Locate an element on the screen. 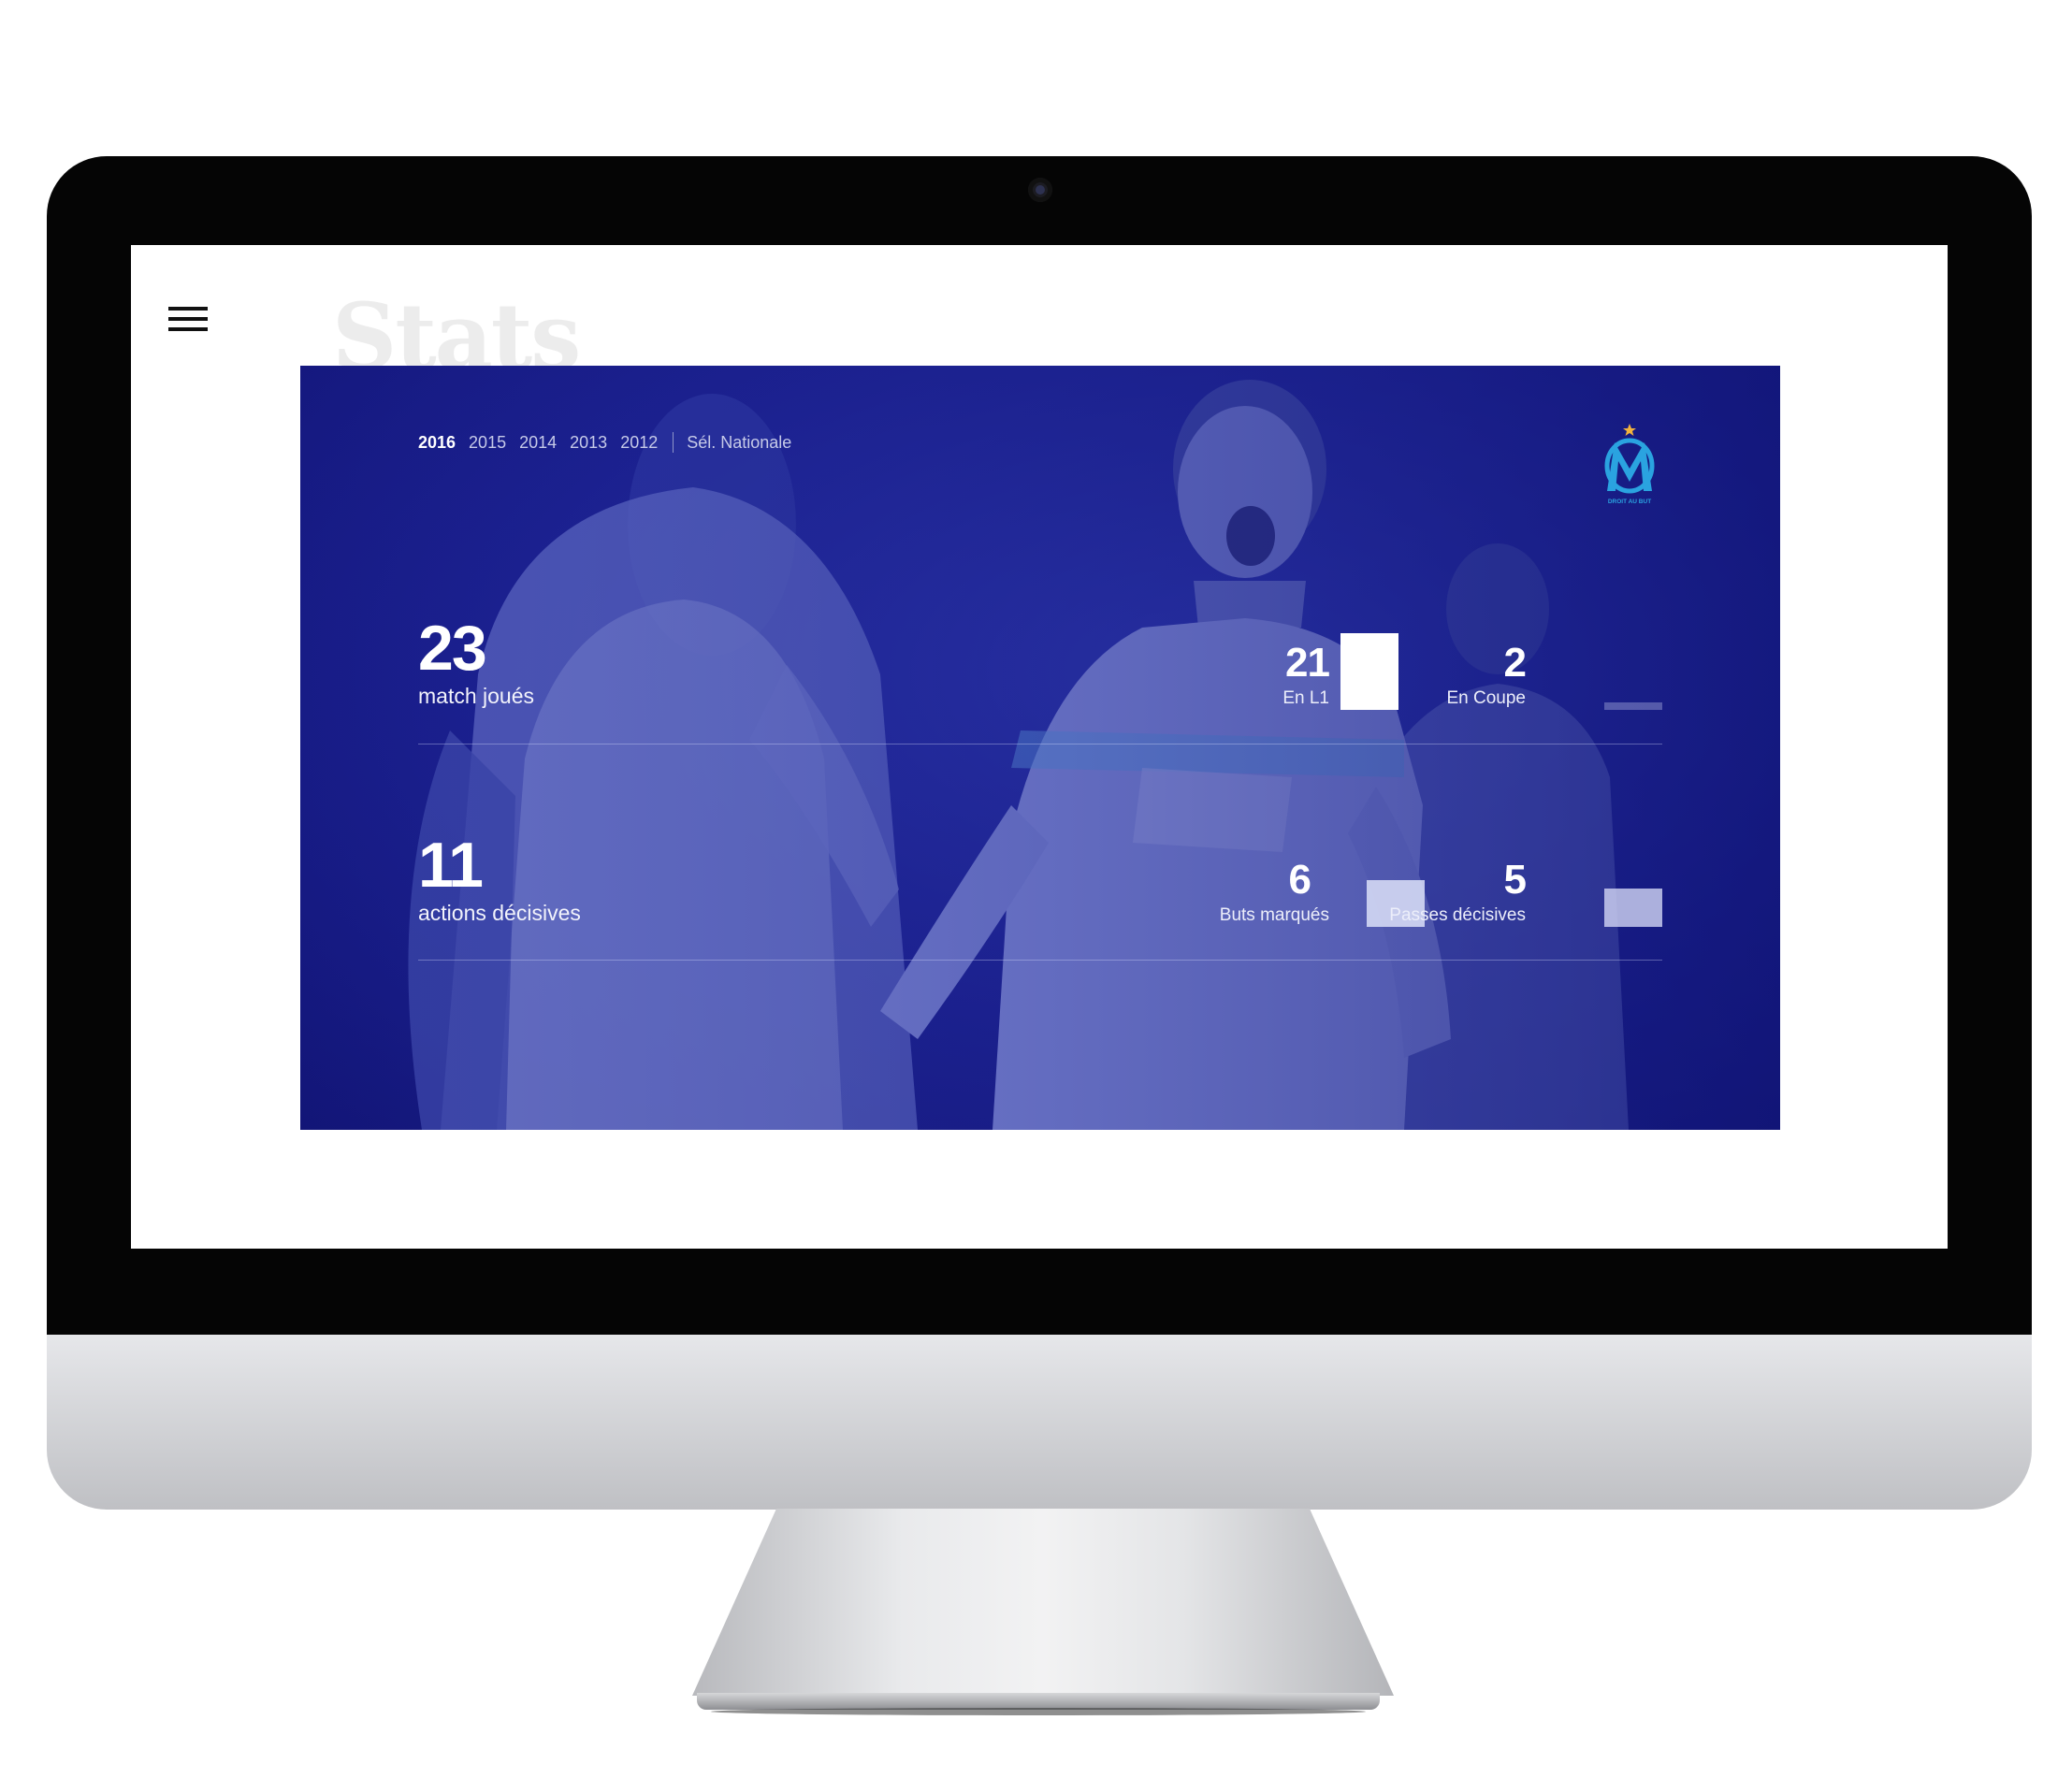 This screenshot has height=1778, width=2072. tab-2016: 2016 is located at coordinates (437, 443).